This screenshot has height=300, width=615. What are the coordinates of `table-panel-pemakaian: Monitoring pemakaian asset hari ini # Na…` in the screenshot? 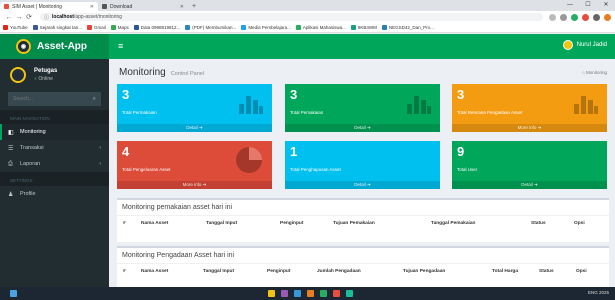 It's located at (363, 220).